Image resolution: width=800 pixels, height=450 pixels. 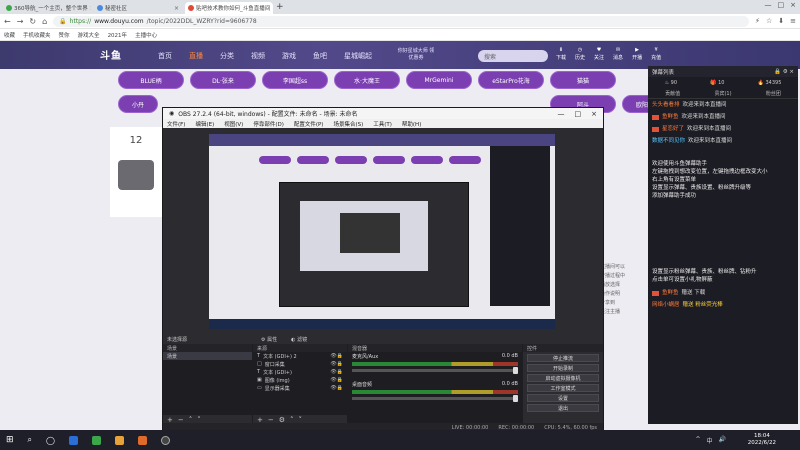 What do you see at coordinates (722, 93) in the screenshot?
I see `tab-vip: 贵宾(1)` at bounding box center [722, 93].